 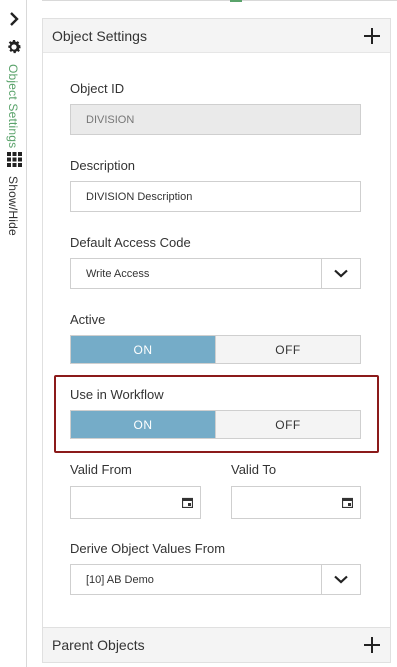 What do you see at coordinates (101, 469) in the screenshot?
I see `valid-from-label: Valid From` at bounding box center [101, 469].